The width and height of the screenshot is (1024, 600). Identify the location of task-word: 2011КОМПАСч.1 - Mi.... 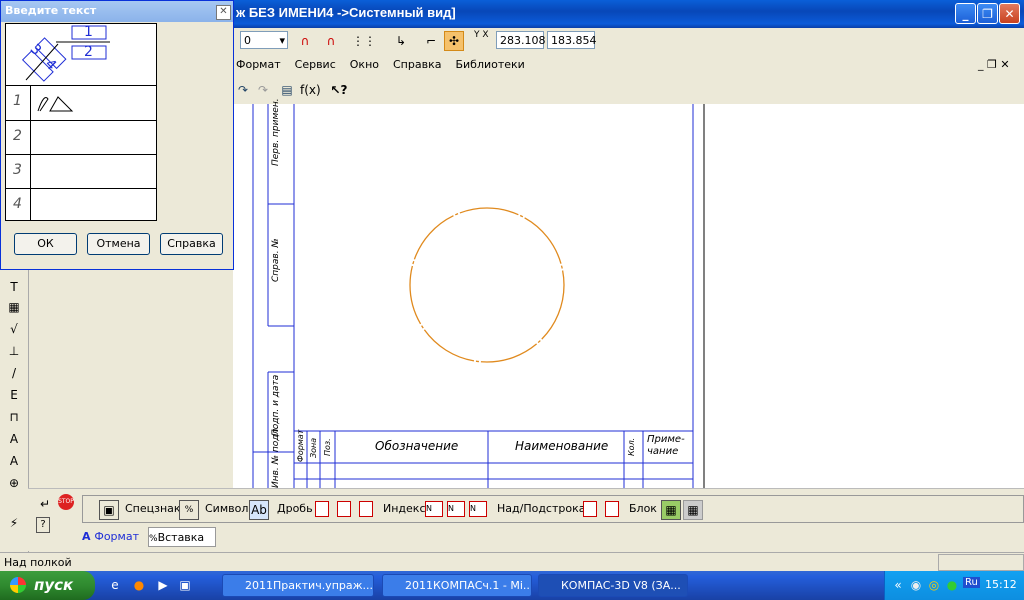
(457, 585).